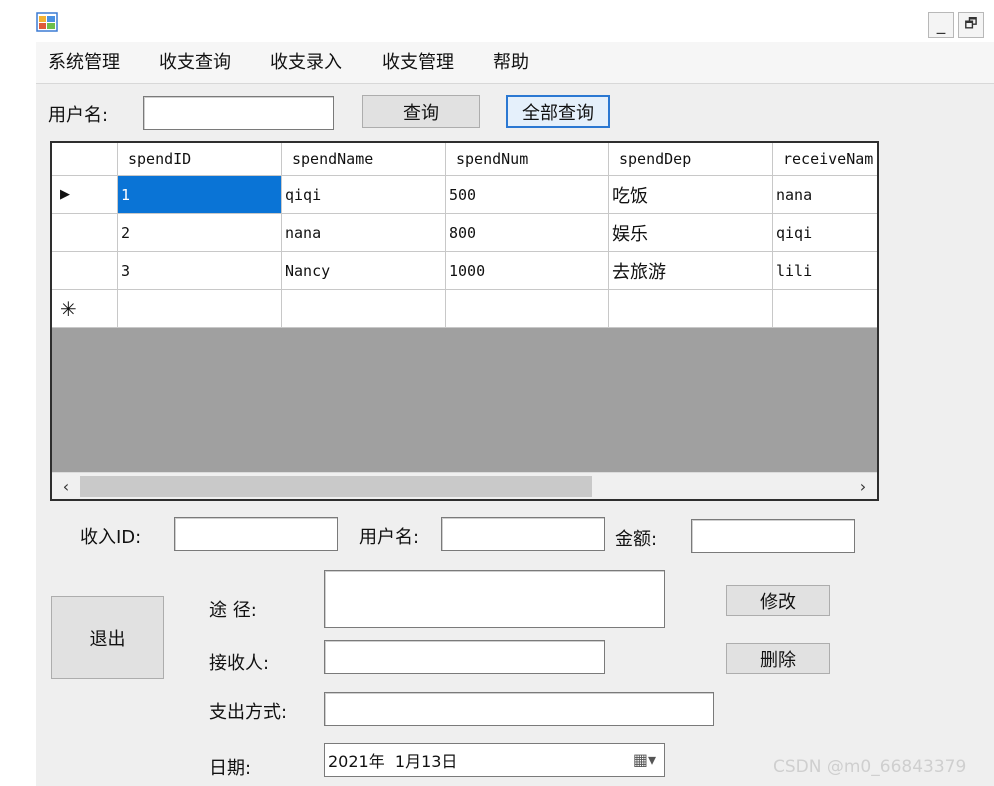 The height and width of the screenshot is (786, 994). Describe the element at coordinates (863, 486) in the screenshot. I see `scroll-right-arrow-icon: ›` at that location.